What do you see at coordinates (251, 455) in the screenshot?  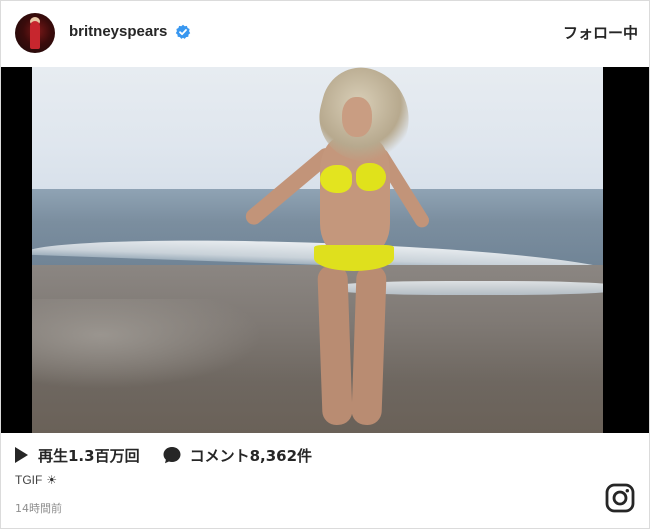 I see `comment-count: コメント8,362件` at bounding box center [251, 455].